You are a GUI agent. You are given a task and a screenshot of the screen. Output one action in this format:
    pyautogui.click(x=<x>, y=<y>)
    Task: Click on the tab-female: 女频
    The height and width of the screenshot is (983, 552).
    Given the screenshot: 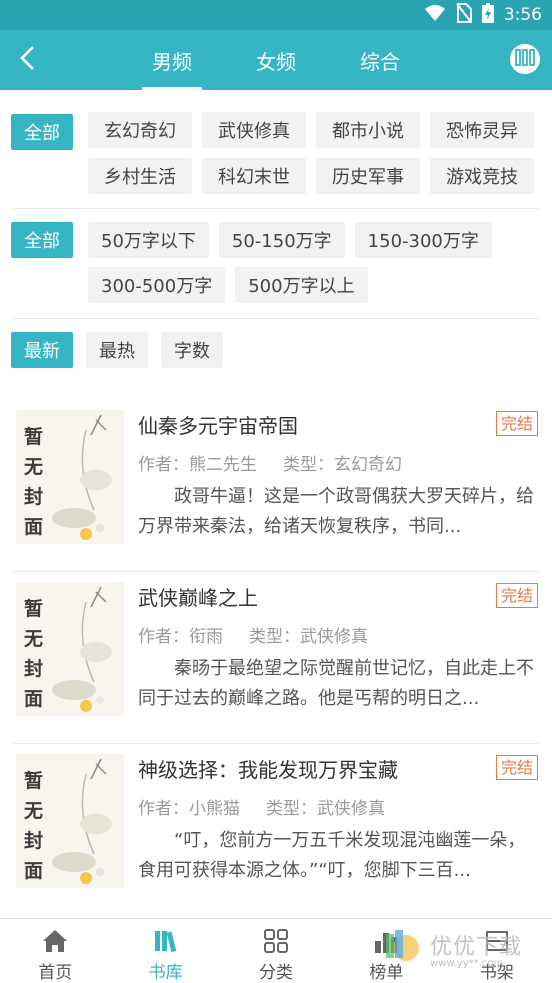 What is the action you would take?
    pyautogui.click(x=276, y=60)
    